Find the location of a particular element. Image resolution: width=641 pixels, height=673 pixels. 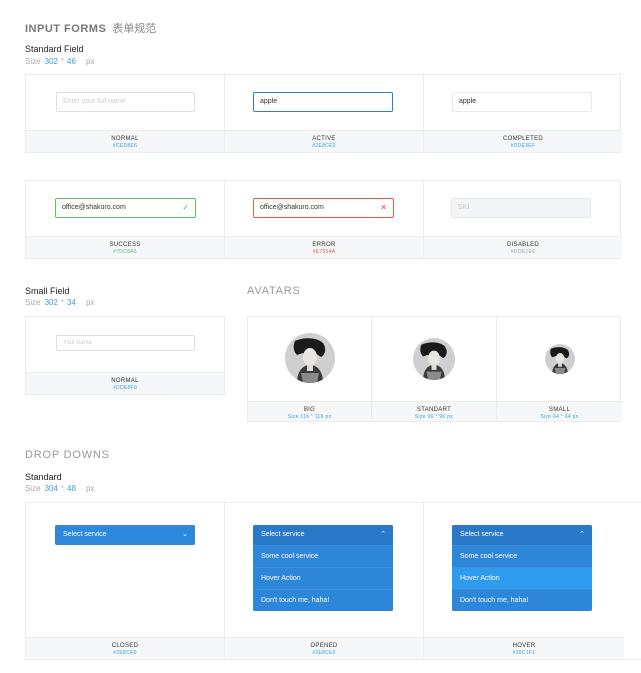

disabled-input: SKI is located at coordinates (521, 208).